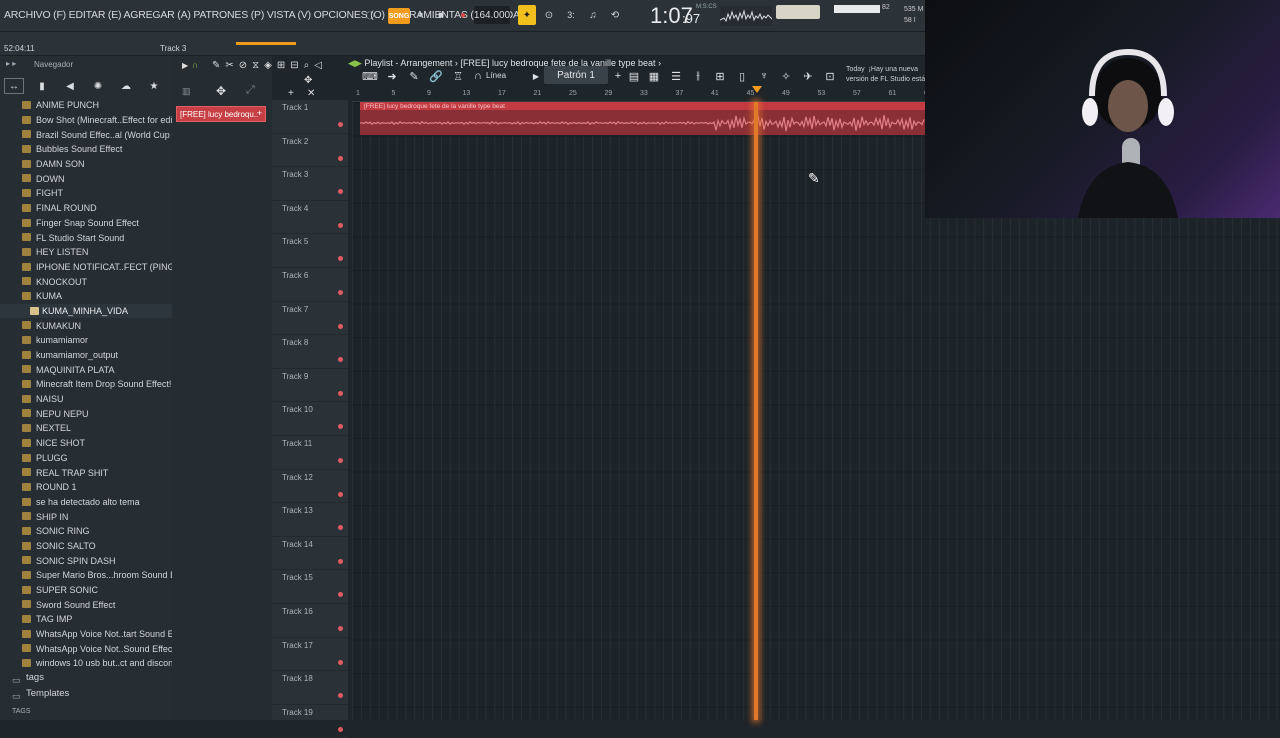 The image size is (1280, 738). Describe the element at coordinates (549, 15) in the screenshot. I see `wait-input-icon: ⊙` at that location.